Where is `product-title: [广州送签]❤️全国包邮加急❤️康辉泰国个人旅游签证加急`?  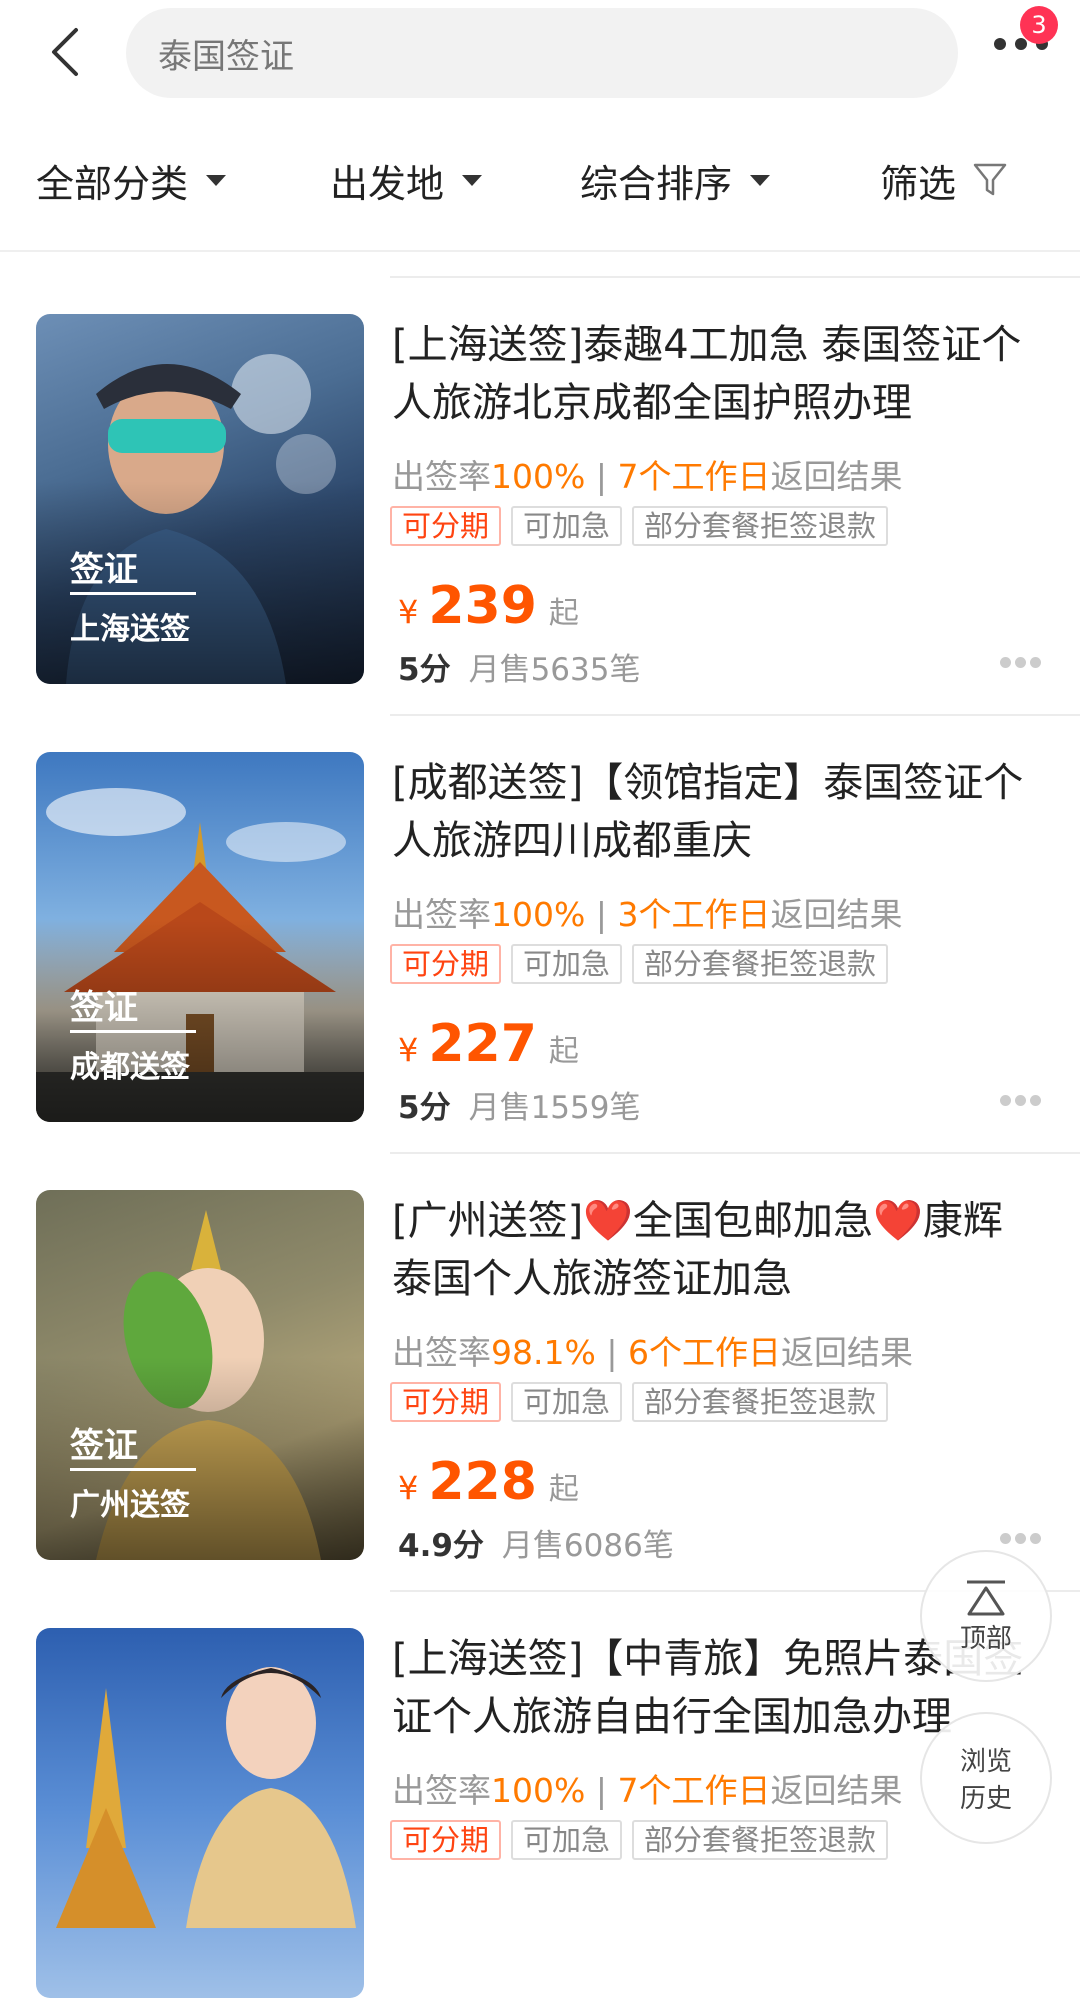 product-title: [广州送签]❤️全国包邮加急❤️康辉泰国个人旅游签证加急 is located at coordinates (717, 1250).